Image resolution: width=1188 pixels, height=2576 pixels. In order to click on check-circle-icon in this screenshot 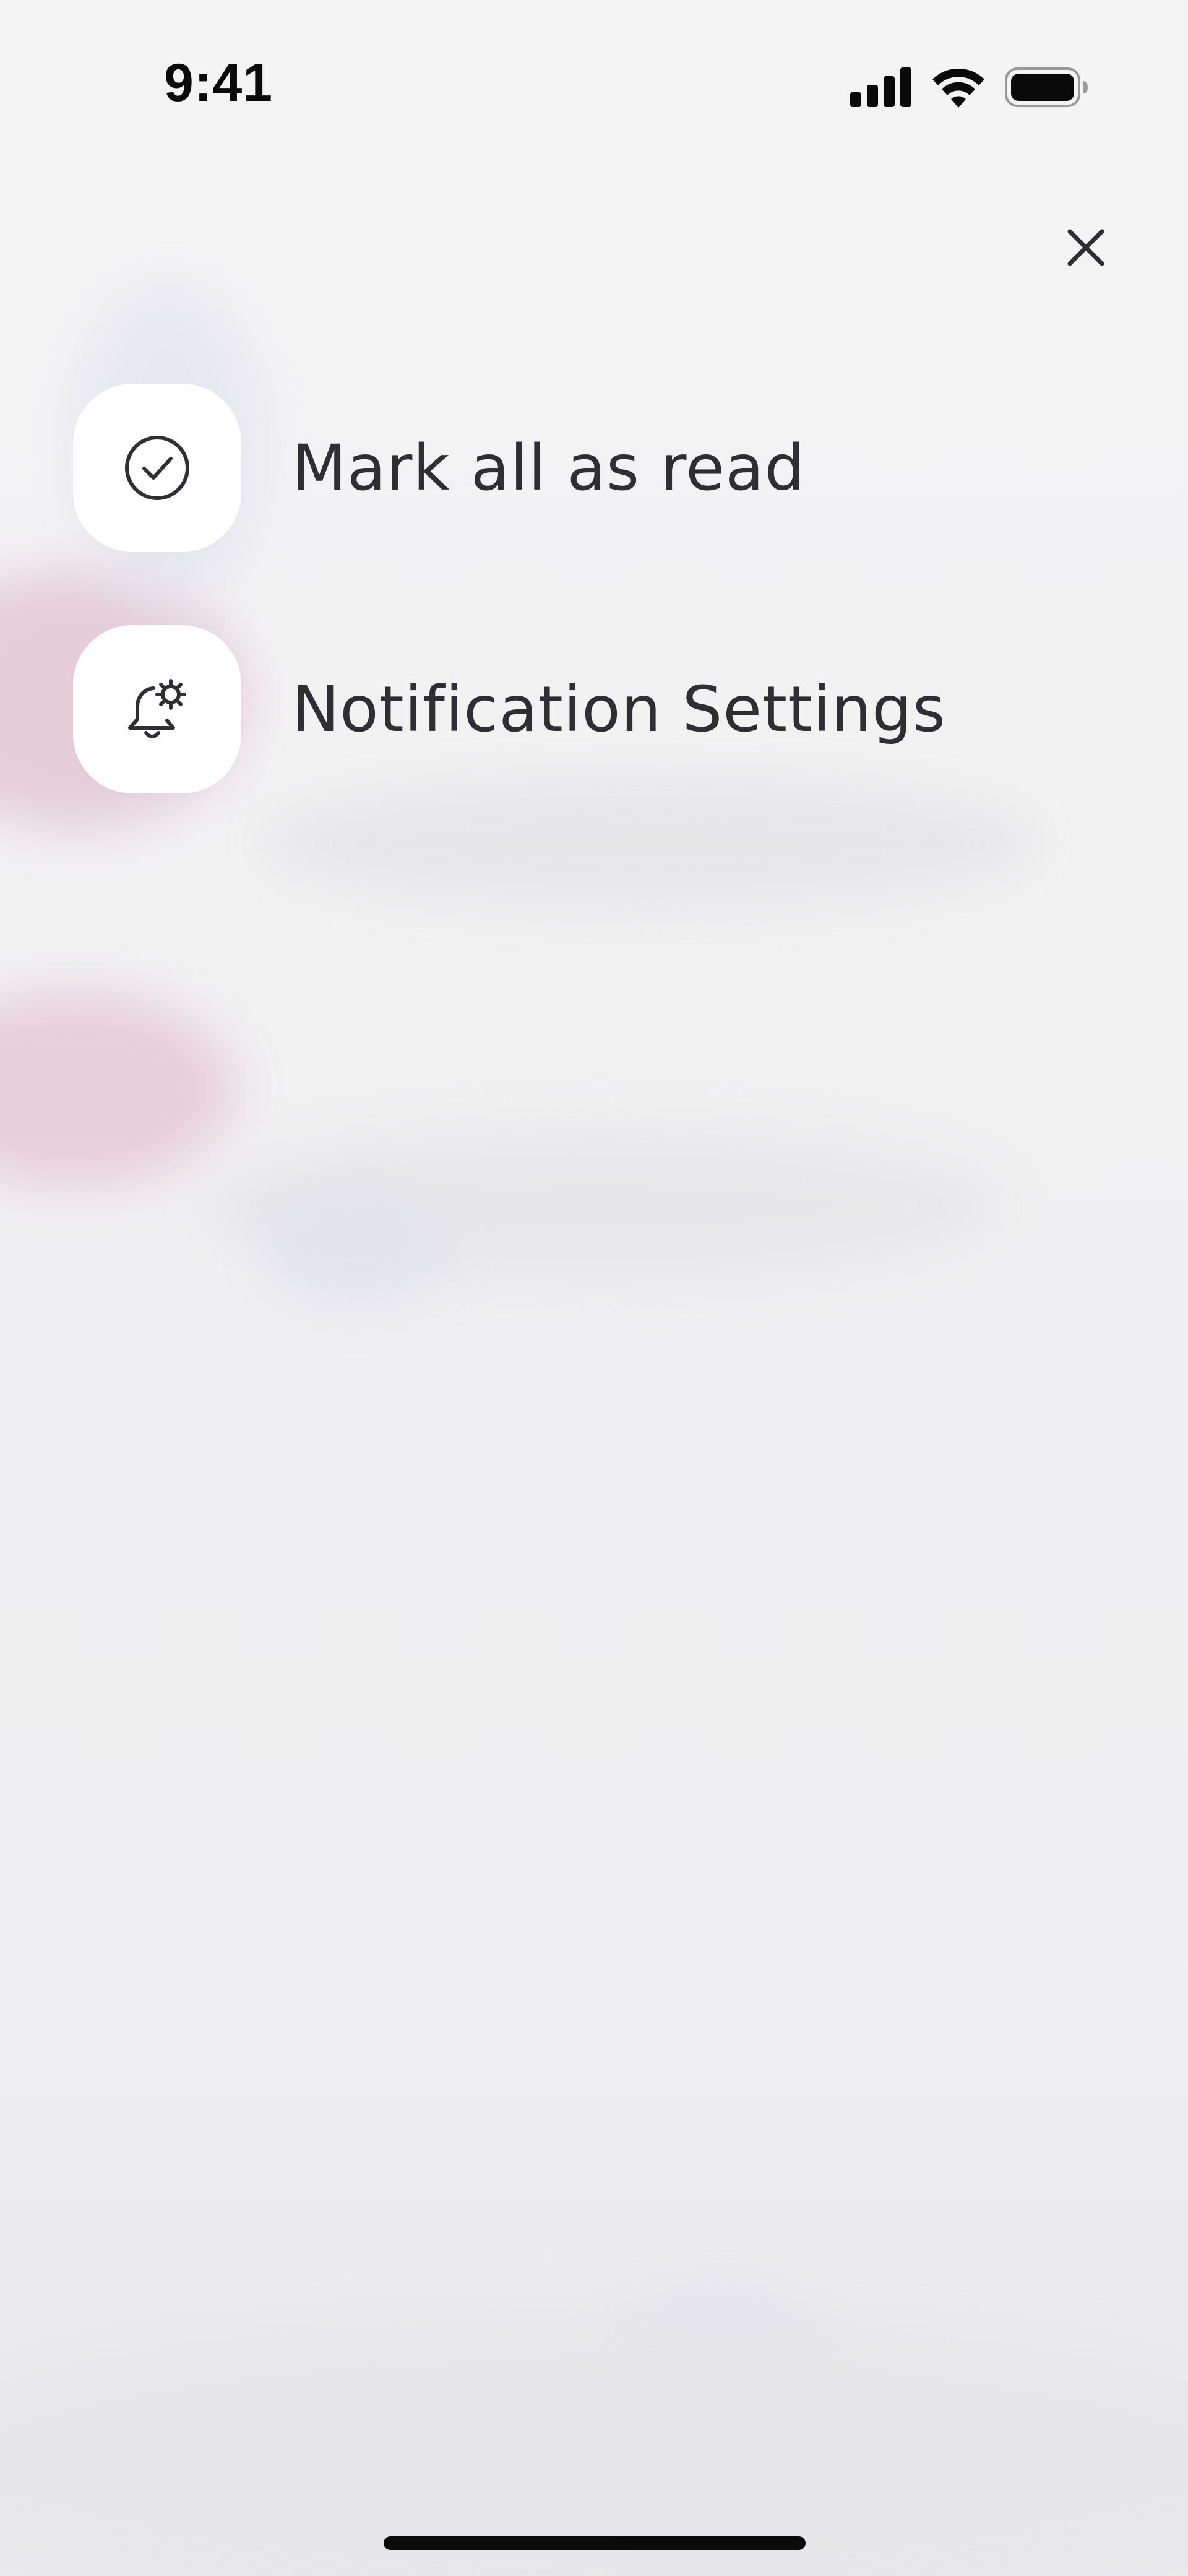, I will do `click(157, 468)`.